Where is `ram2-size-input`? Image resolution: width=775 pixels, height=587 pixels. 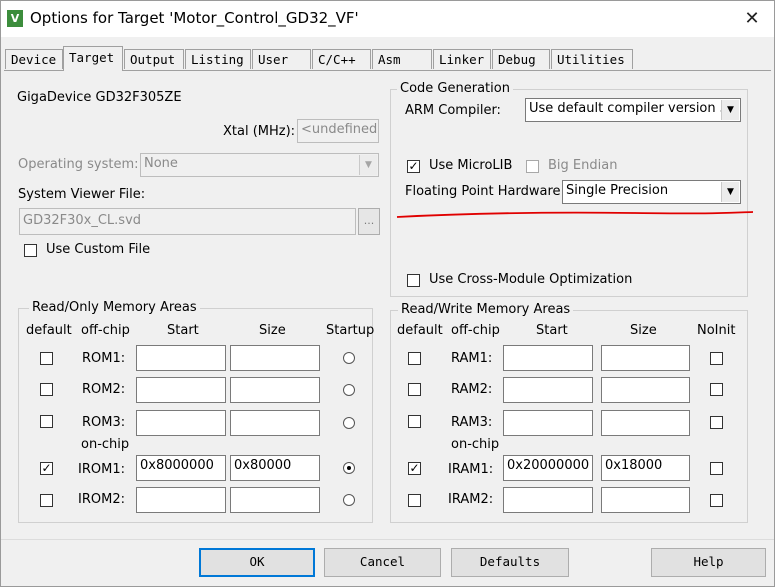 ram2-size-input is located at coordinates (645, 390).